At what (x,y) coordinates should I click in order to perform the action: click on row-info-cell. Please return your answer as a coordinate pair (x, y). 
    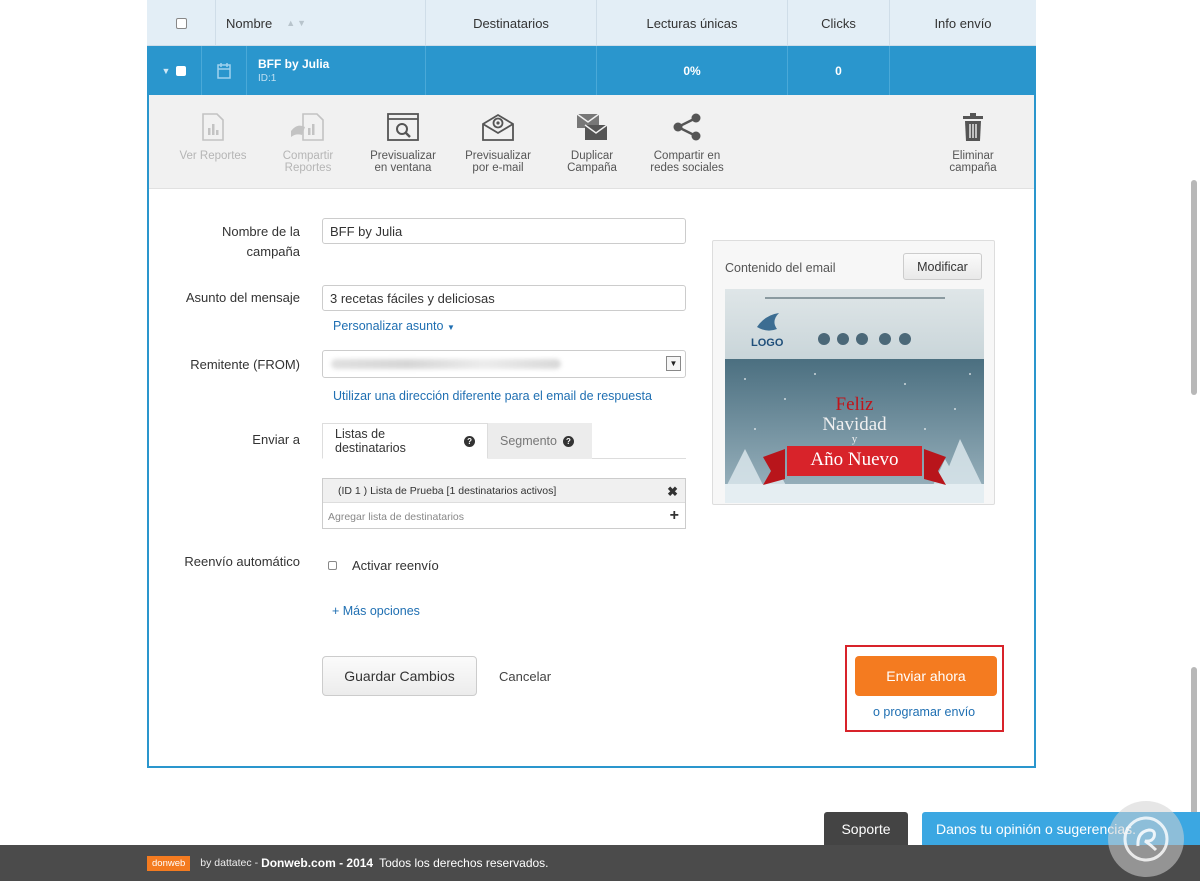
    Looking at the image, I should click on (963, 70).